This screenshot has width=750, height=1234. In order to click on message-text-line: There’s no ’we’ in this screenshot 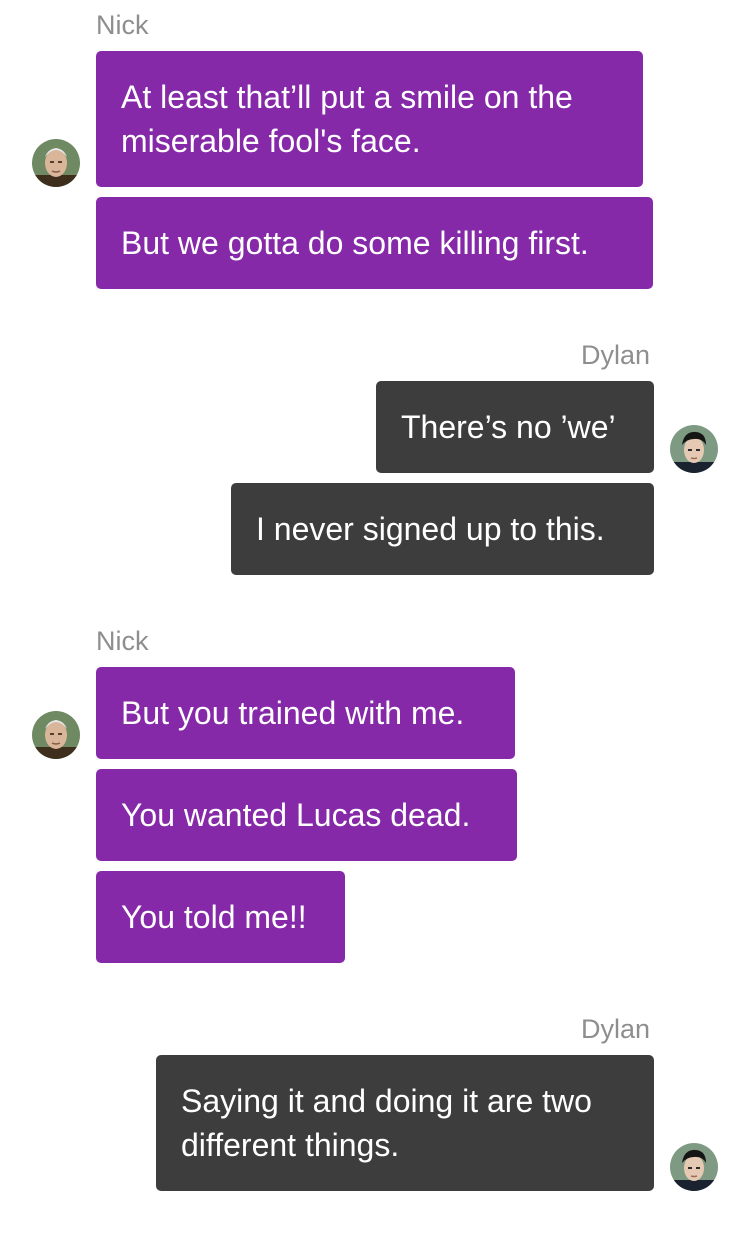, I will do `click(508, 427)`.